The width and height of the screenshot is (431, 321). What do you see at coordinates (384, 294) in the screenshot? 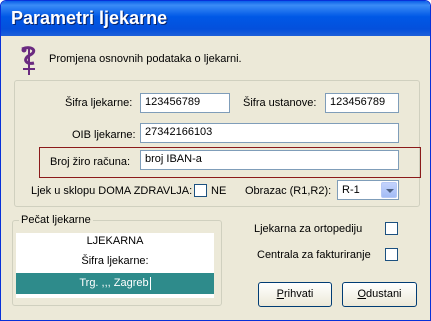
I see `odustani-label: dustani` at bounding box center [384, 294].